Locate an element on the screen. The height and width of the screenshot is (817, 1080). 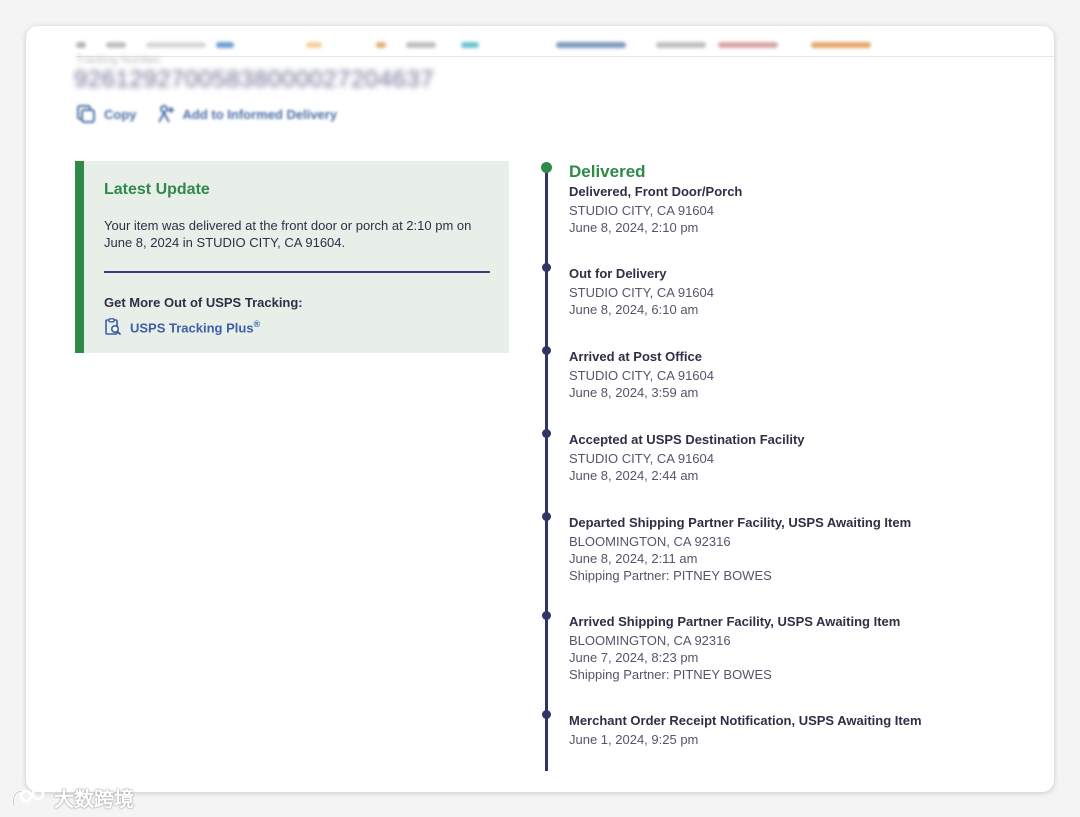
event-status: Delivered is located at coordinates (607, 171).